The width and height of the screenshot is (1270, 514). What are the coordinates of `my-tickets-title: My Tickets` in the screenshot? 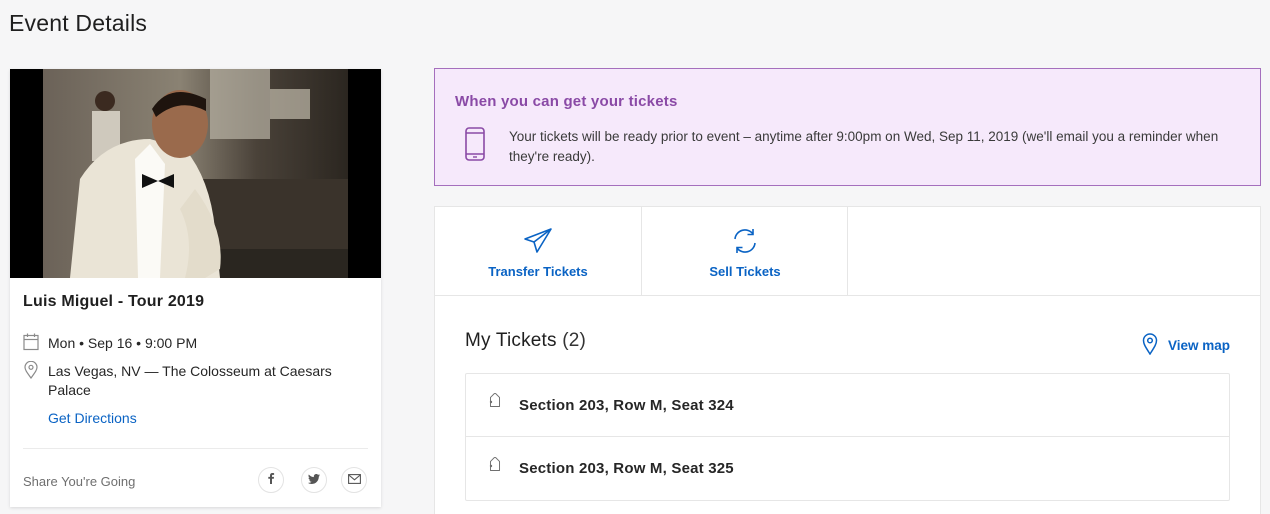 It's located at (511, 340).